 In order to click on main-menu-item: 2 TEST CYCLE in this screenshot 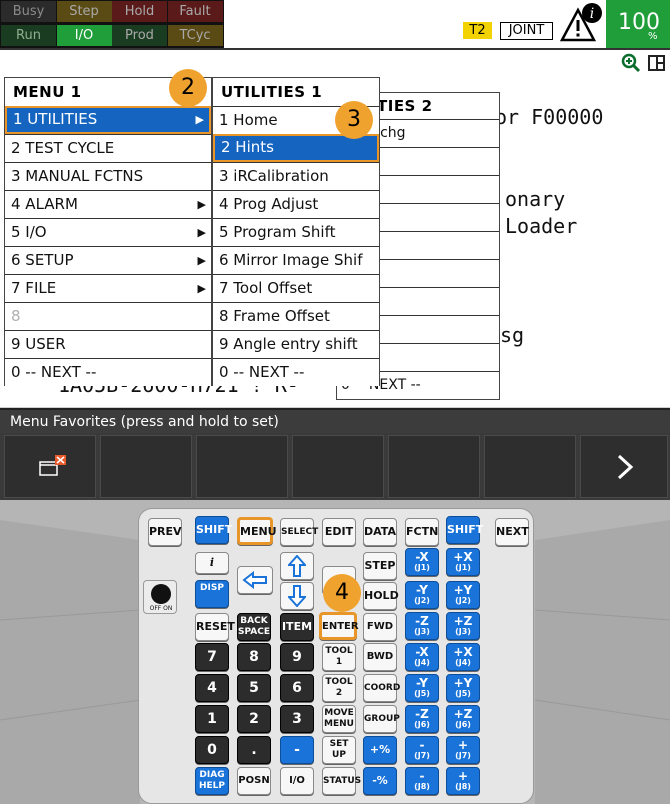, I will do `click(108, 148)`.